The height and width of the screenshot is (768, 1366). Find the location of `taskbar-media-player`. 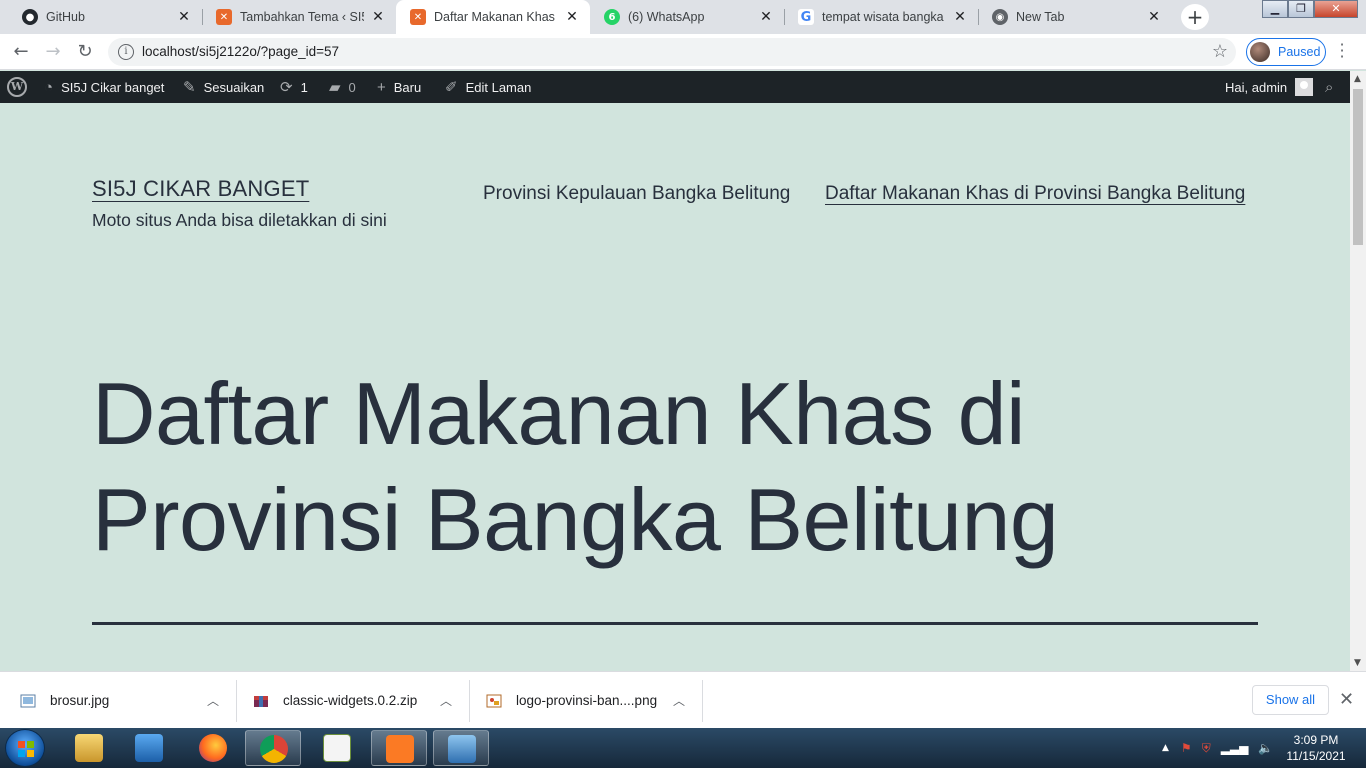

taskbar-media-player is located at coordinates (149, 748).